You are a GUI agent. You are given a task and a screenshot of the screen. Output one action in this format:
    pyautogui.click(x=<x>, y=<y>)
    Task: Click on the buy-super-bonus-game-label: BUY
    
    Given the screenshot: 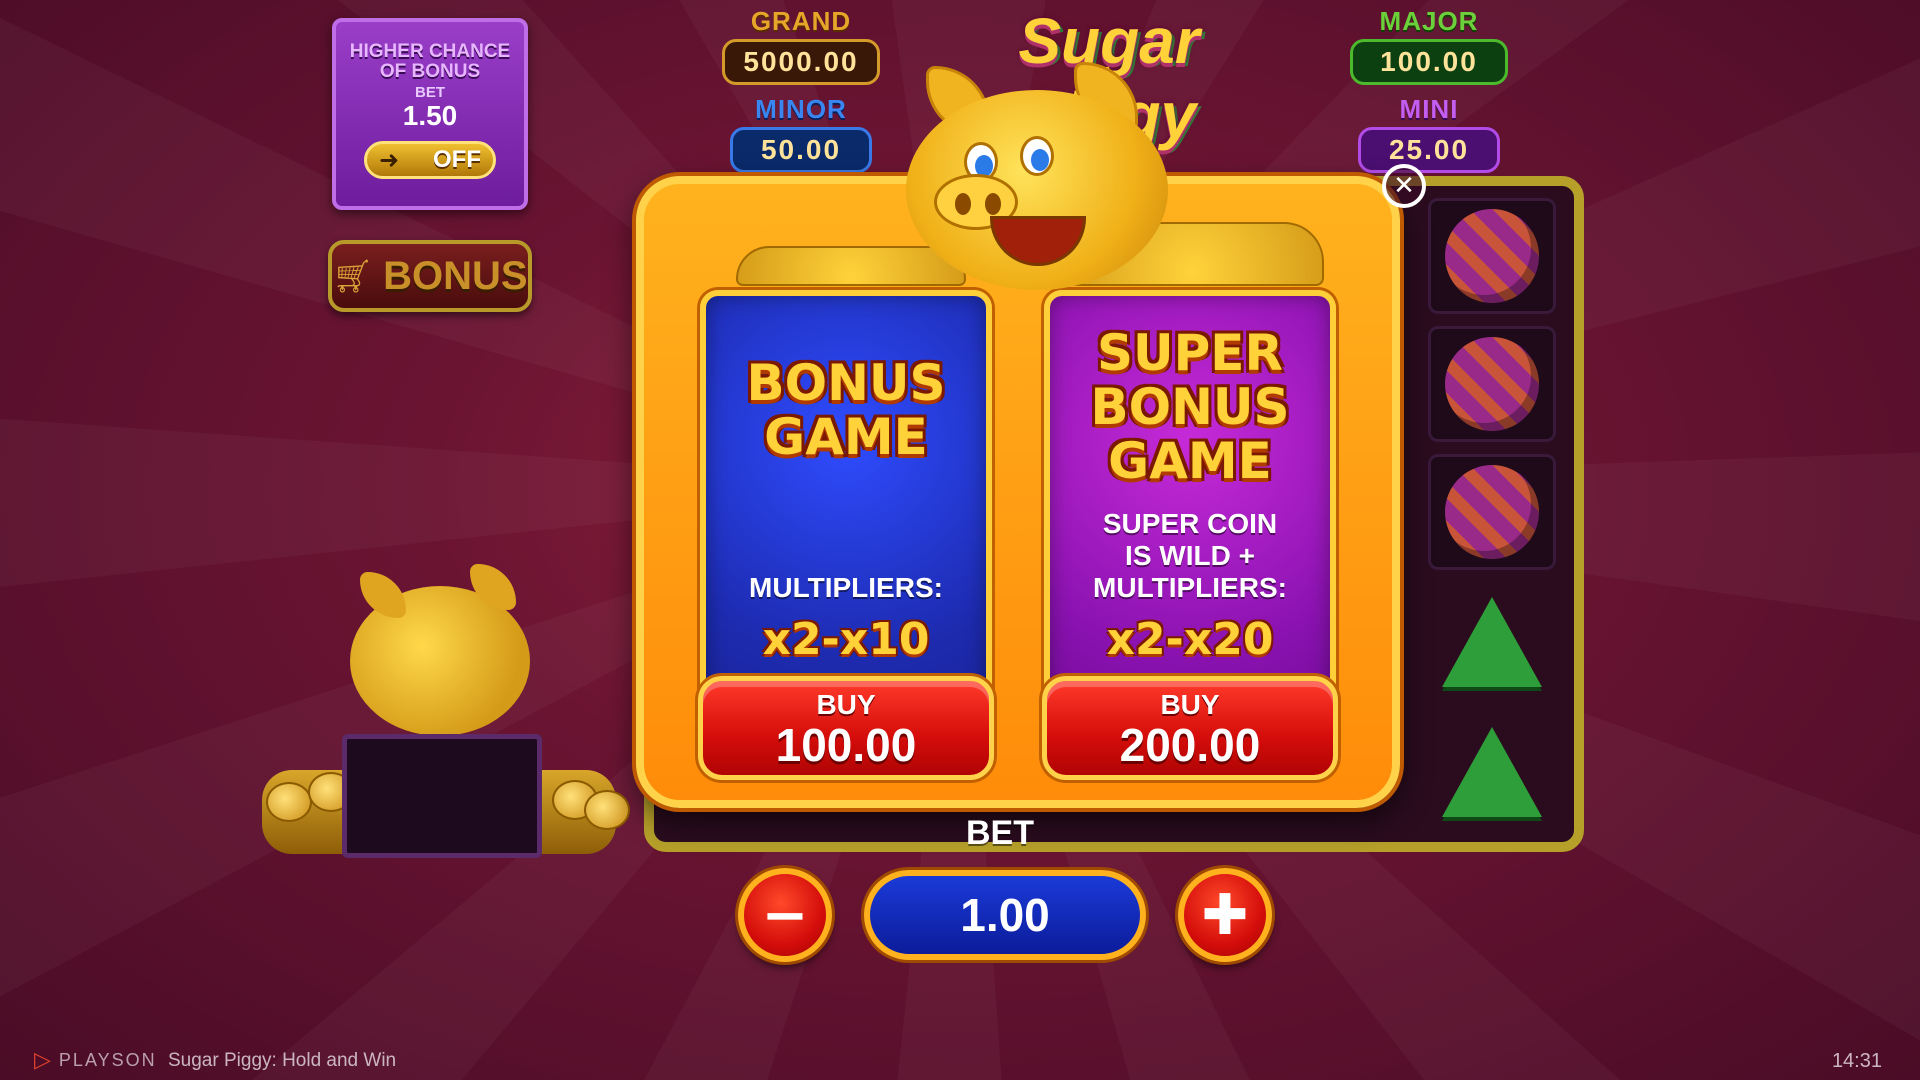 What is the action you would take?
    pyautogui.click(x=1190, y=704)
    